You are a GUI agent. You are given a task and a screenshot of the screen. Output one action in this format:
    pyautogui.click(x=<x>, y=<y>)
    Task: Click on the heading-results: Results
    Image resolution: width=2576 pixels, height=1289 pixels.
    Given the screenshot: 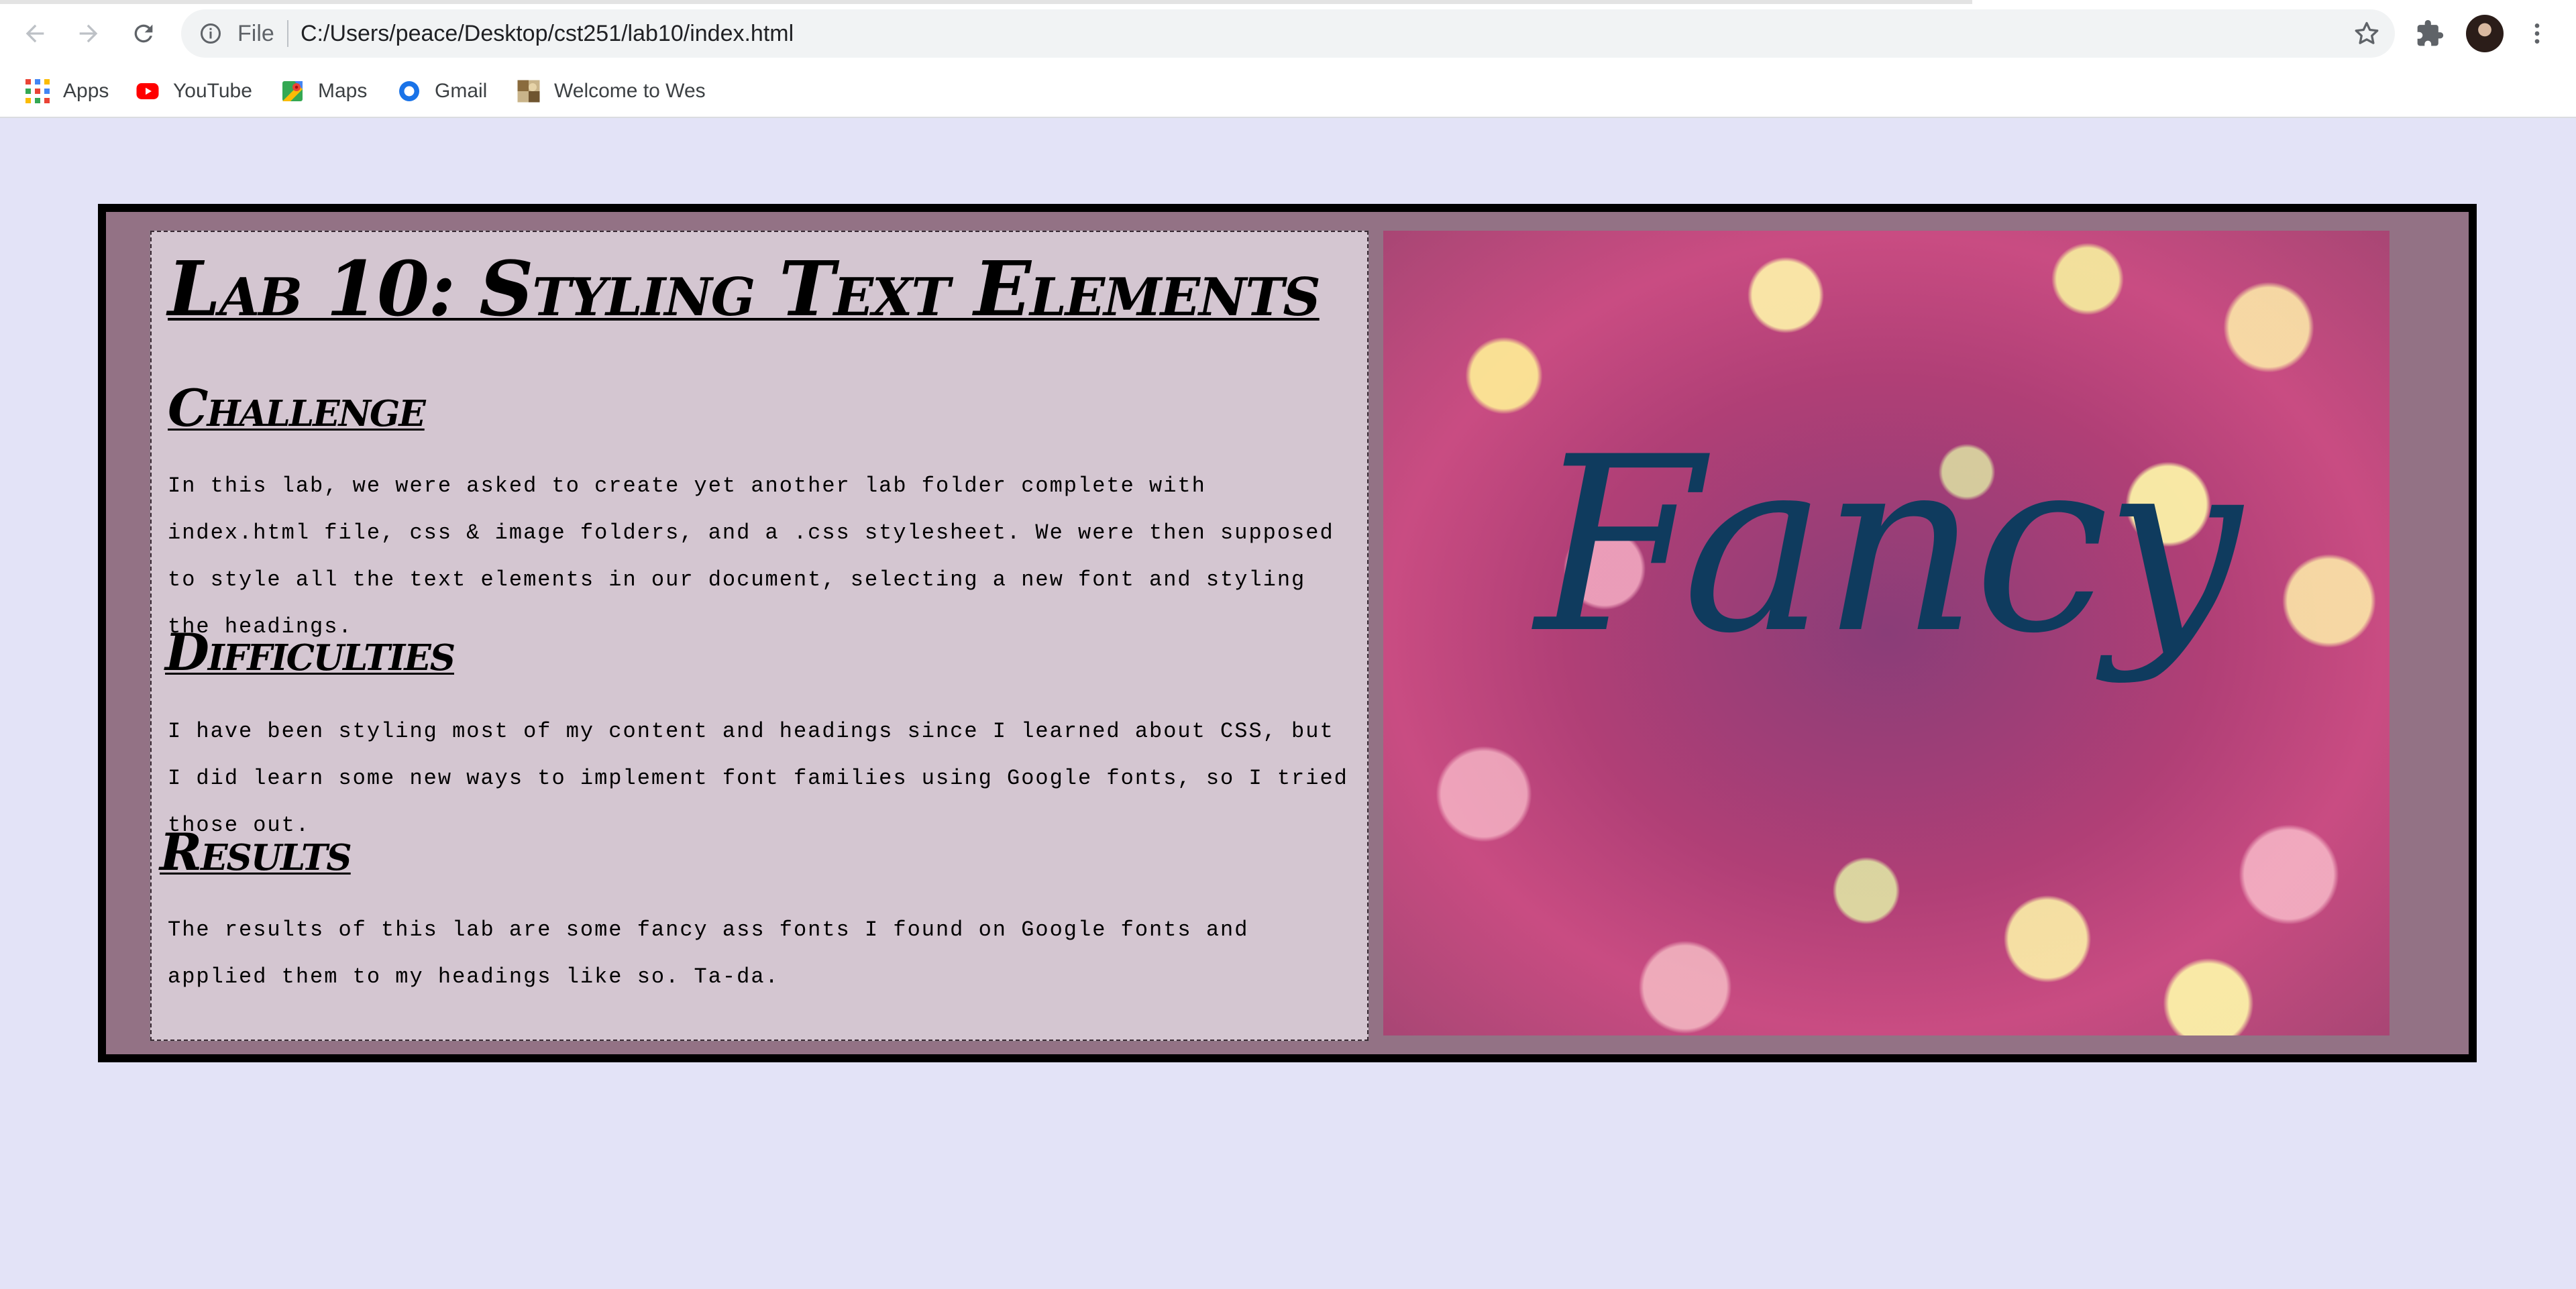 What is the action you would take?
    pyautogui.click(x=256, y=852)
    